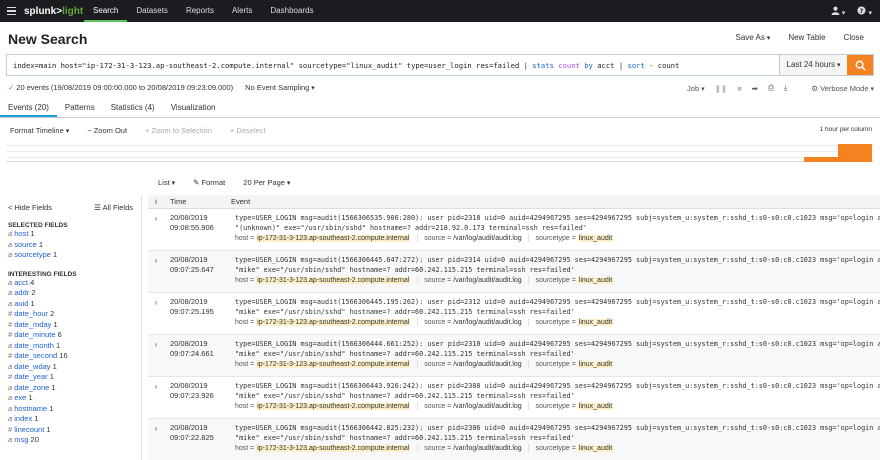 This screenshot has height=460, width=880. Describe the element at coordinates (70, 377) in the screenshot. I see `field-date-year: # date_year 1` at that location.